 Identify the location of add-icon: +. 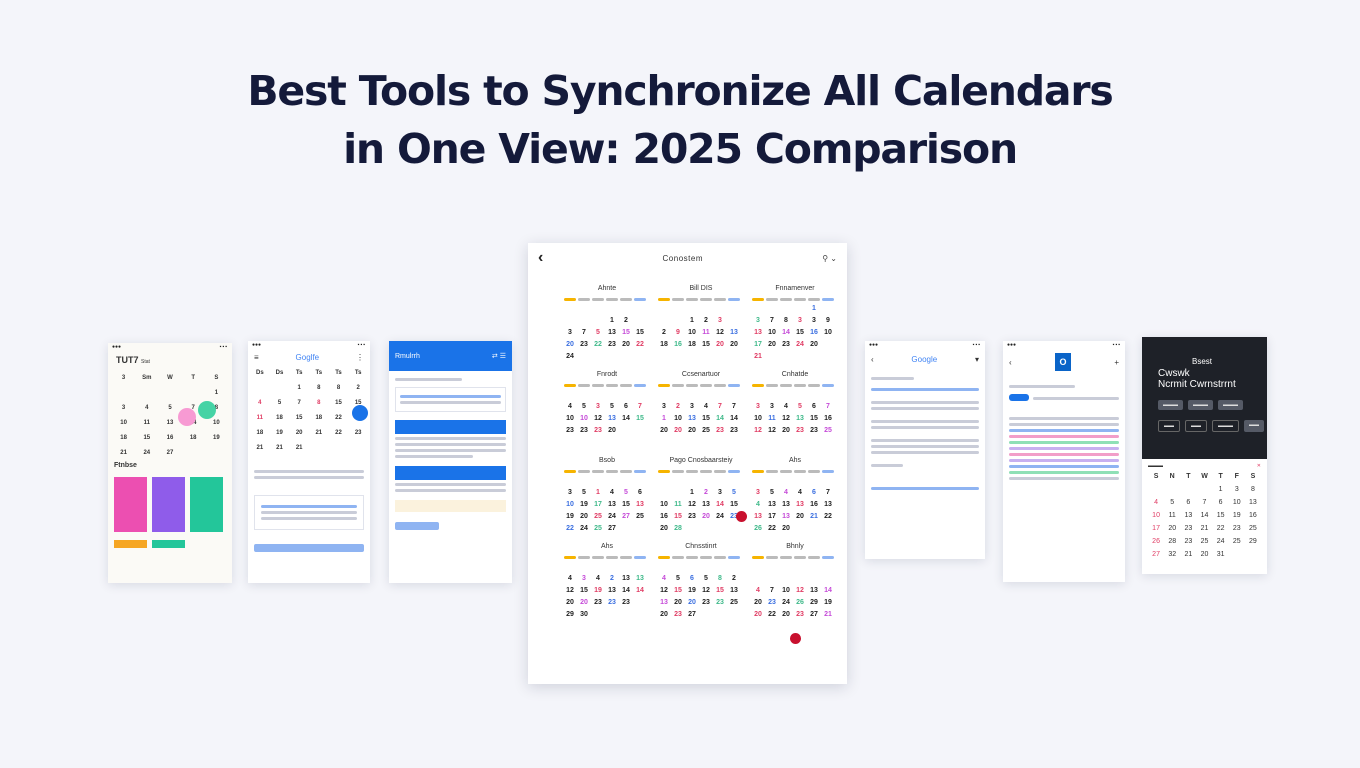
(1116, 362).